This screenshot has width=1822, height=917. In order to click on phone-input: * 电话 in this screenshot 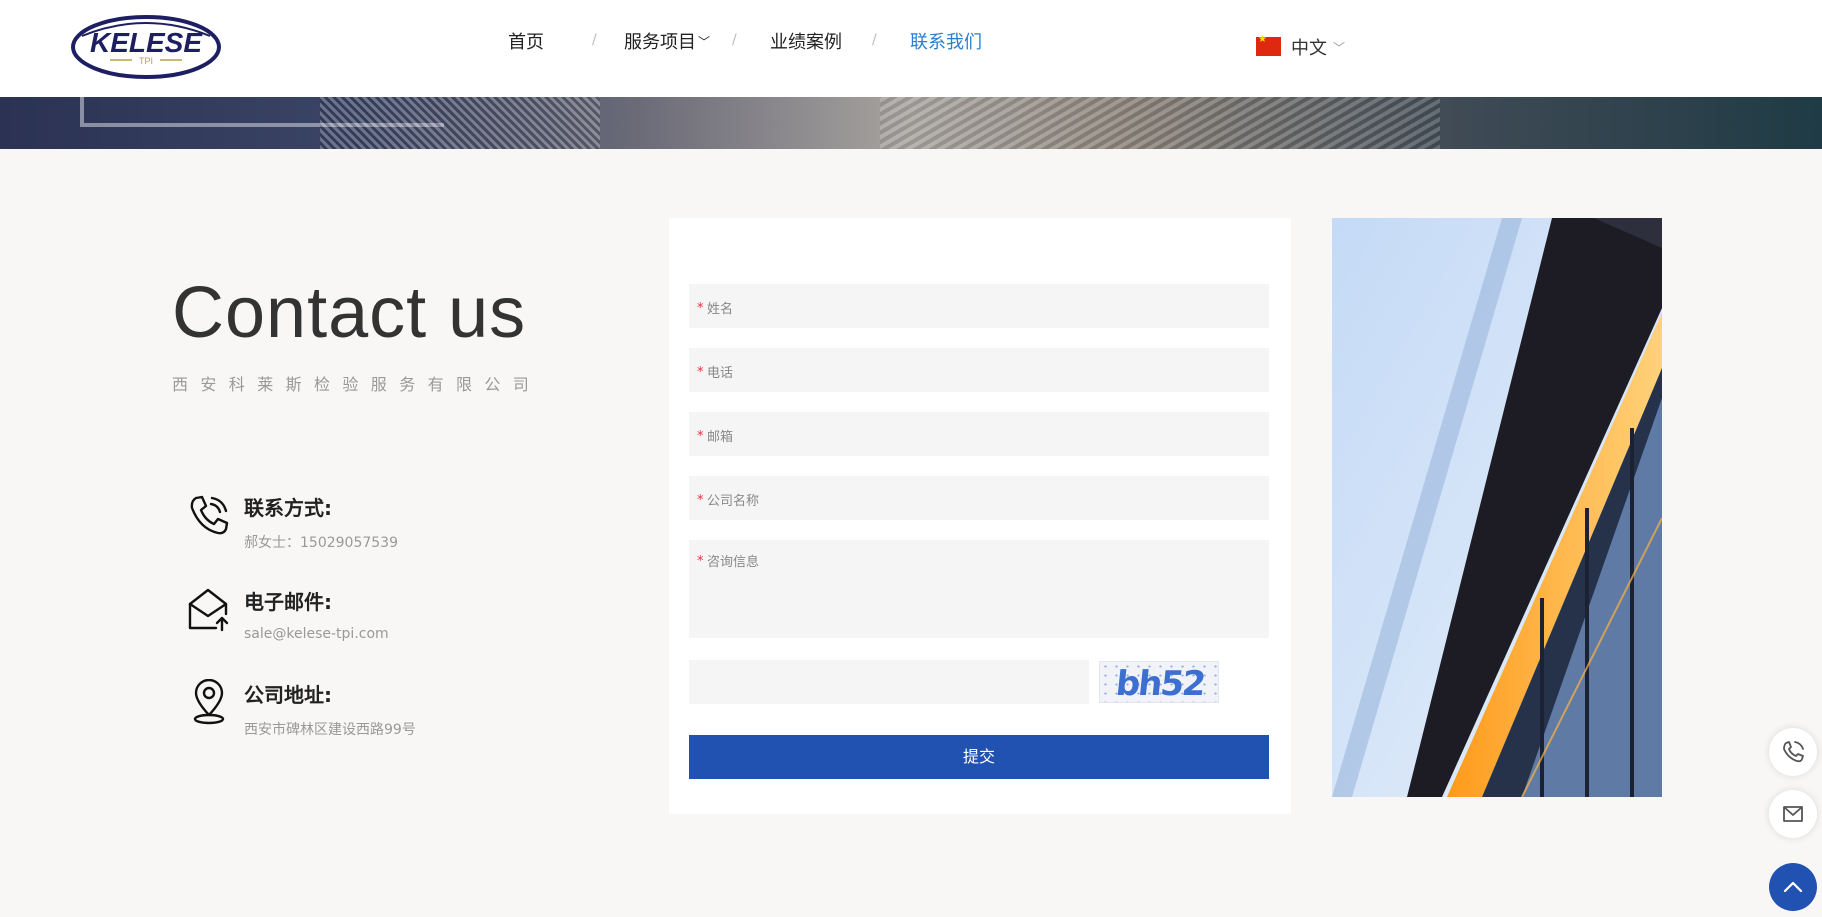, I will do `click(979, 370)`.